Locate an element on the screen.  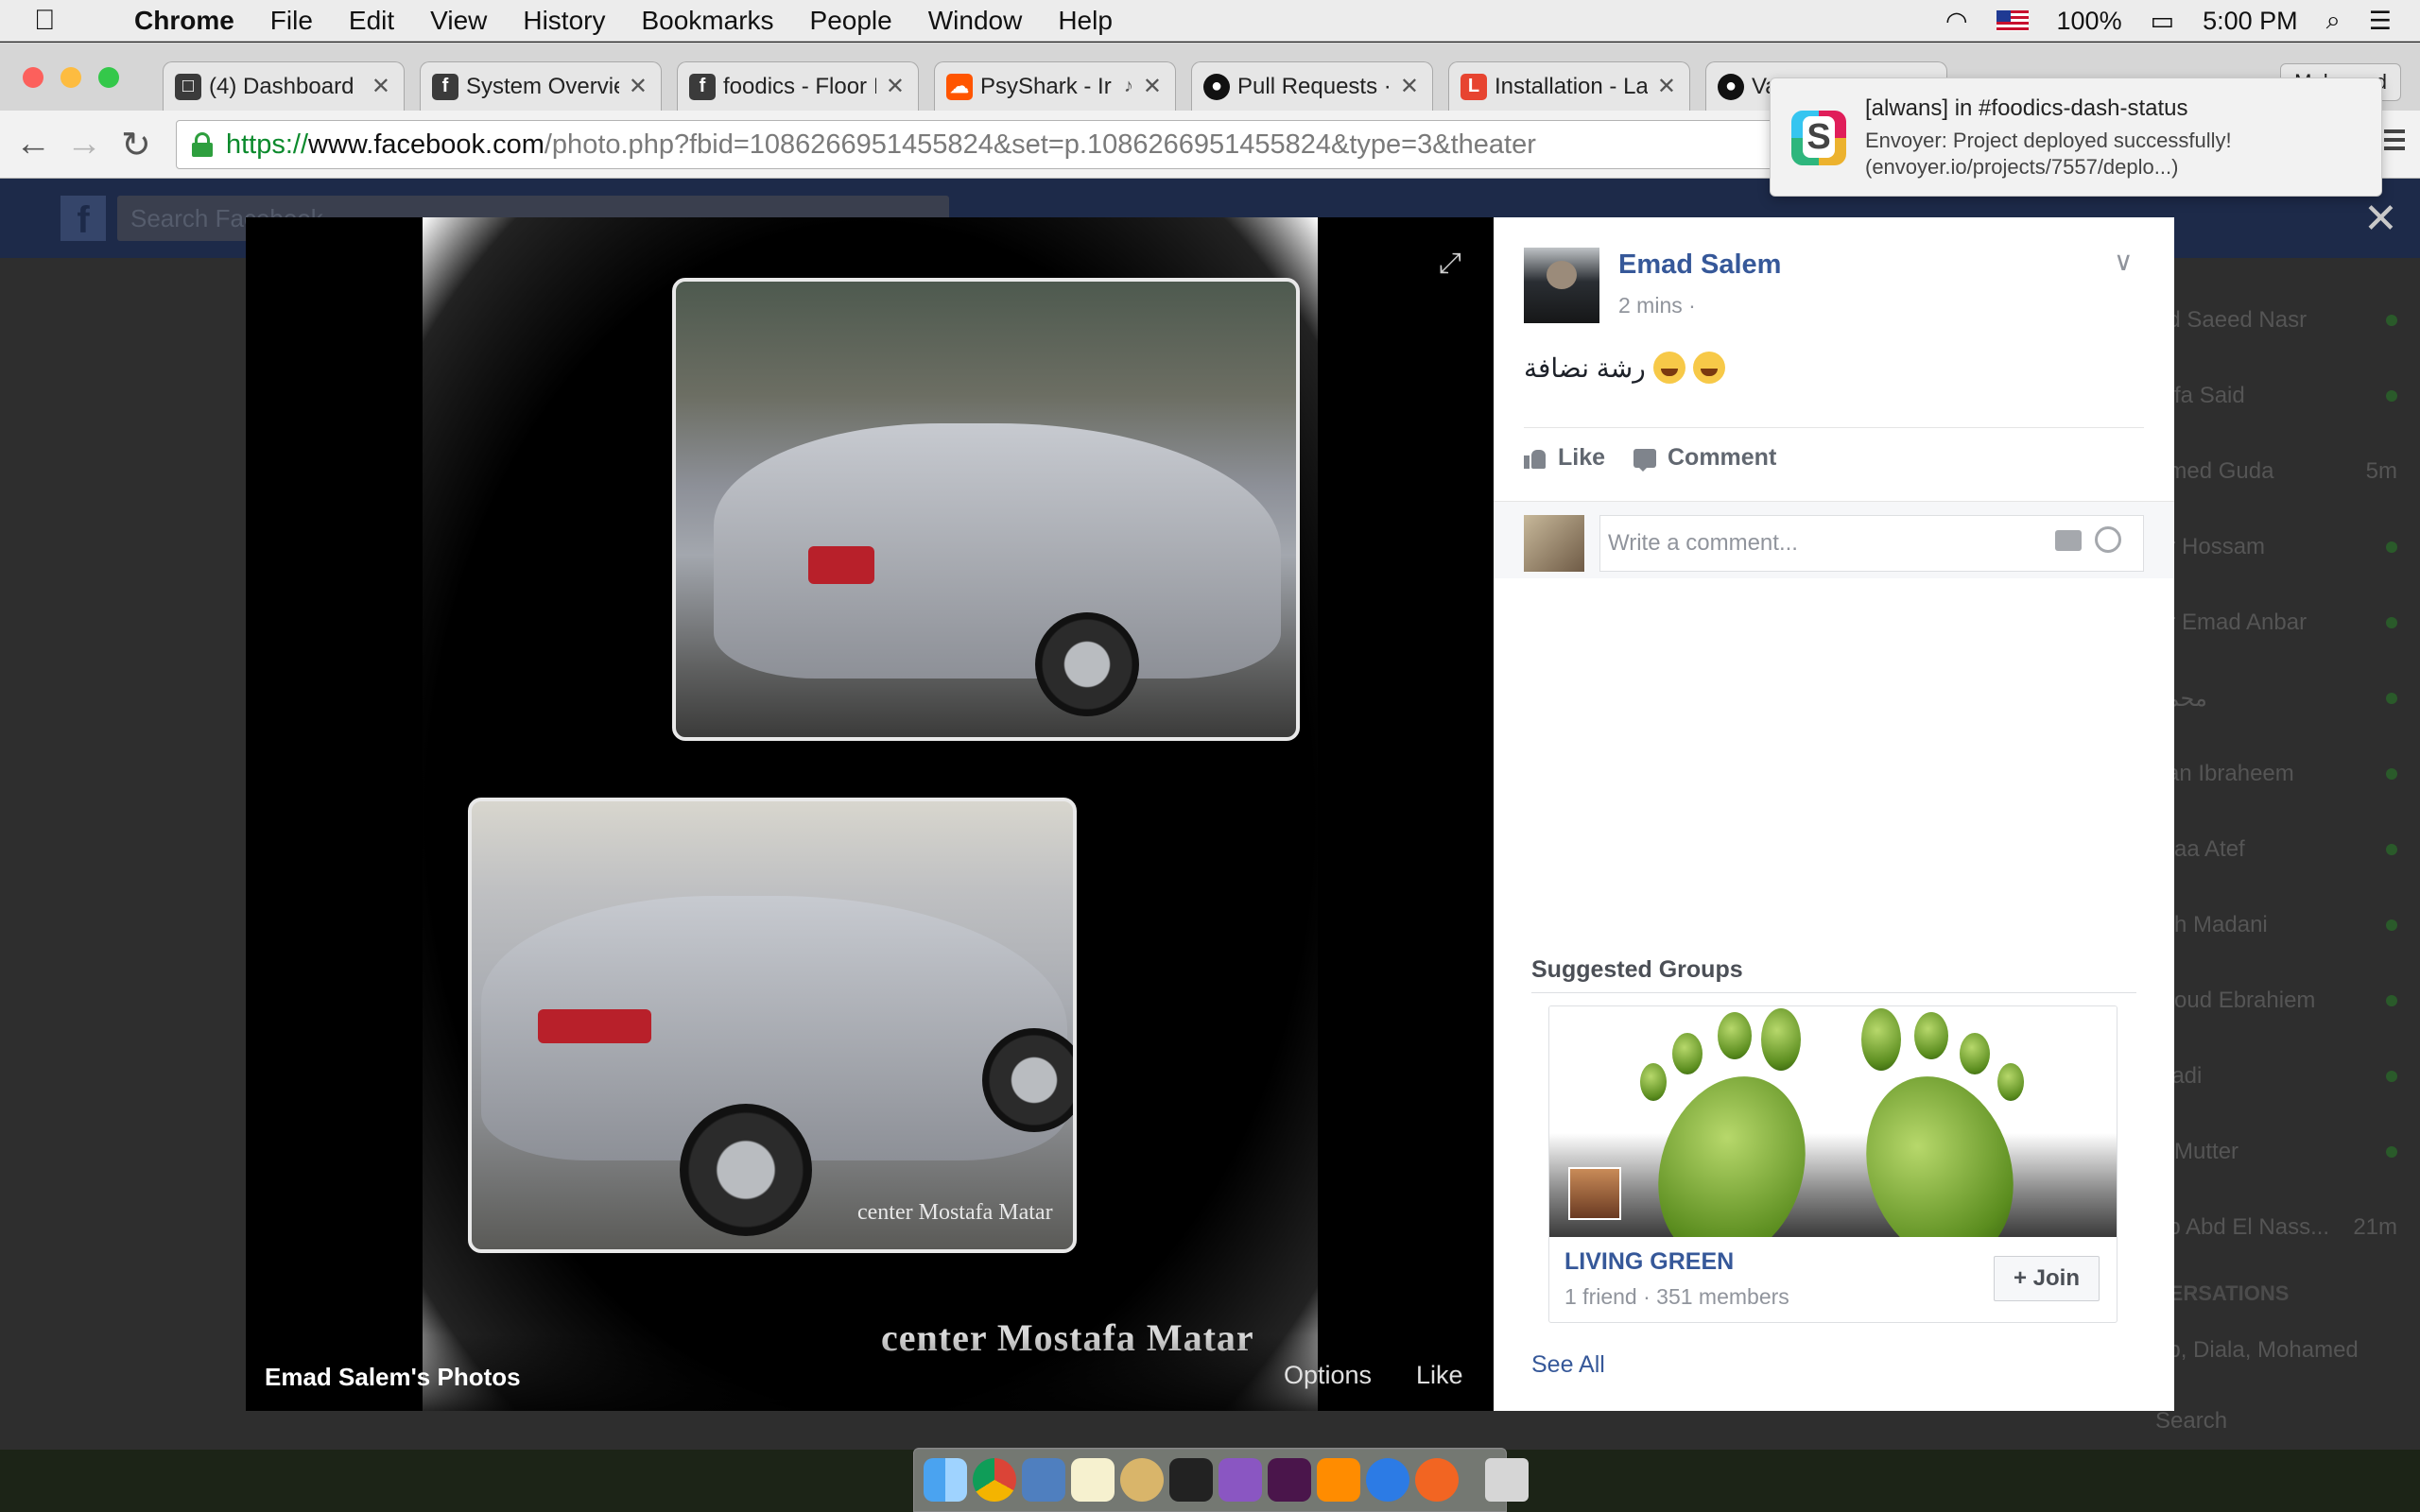
post-time: 2 mins · is located at coordinates (1657, 305).